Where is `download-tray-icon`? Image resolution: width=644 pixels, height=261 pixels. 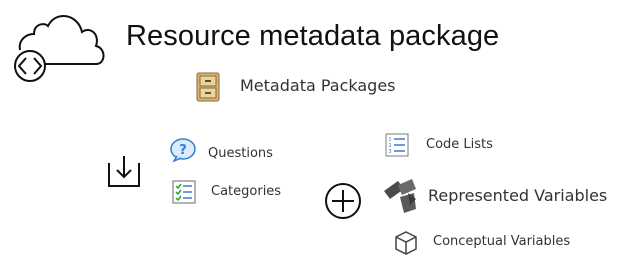 download-tray-icon is located at coordinates (124, 171).